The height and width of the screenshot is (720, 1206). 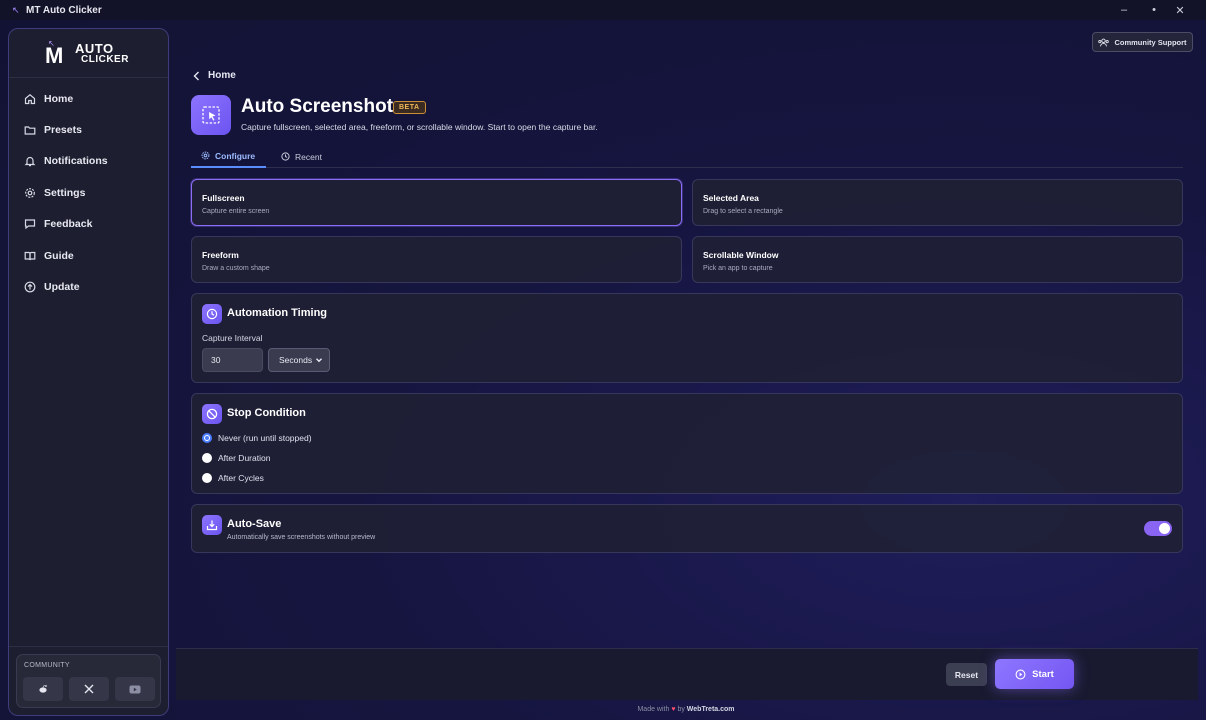 I want to click on mode-card-fullscreen: Fullscreen Capture entire screen, so click(x=436, y=202).